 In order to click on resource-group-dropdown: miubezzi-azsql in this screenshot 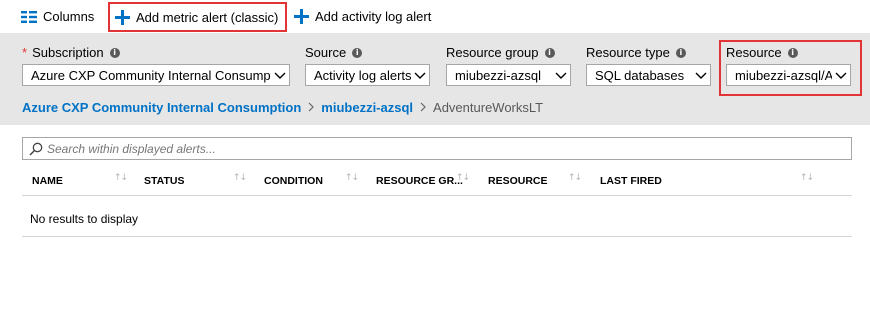, I will do `click(508, 75)`.